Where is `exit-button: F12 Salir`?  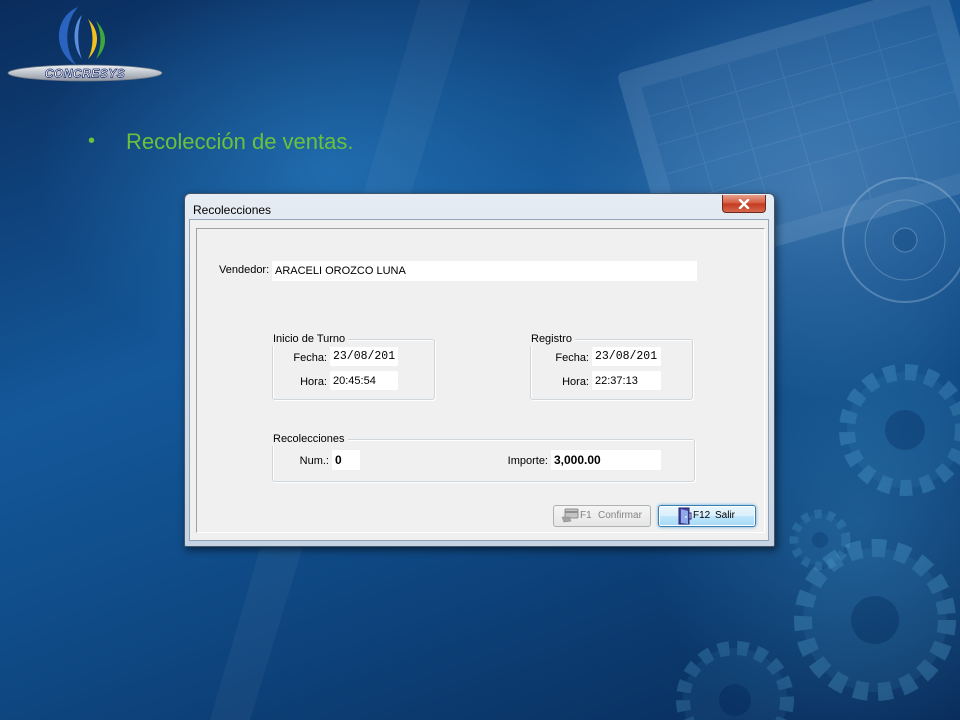 exit-button: F12 Salir is located at coordinates (707, 516).